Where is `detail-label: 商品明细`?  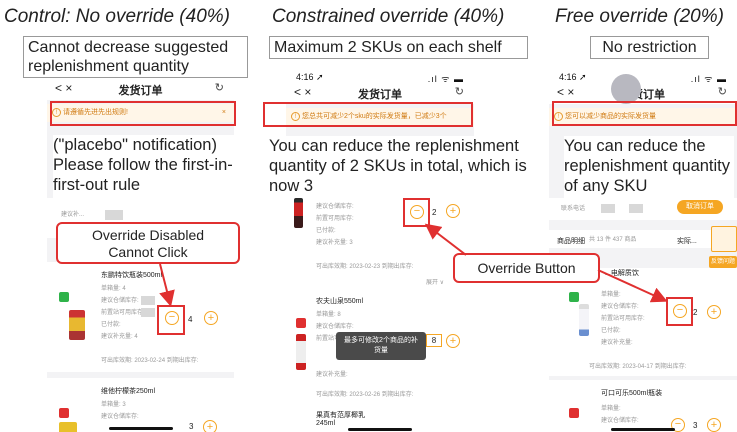
detail-label: 商品明细 is located at coordinates (571, 241).